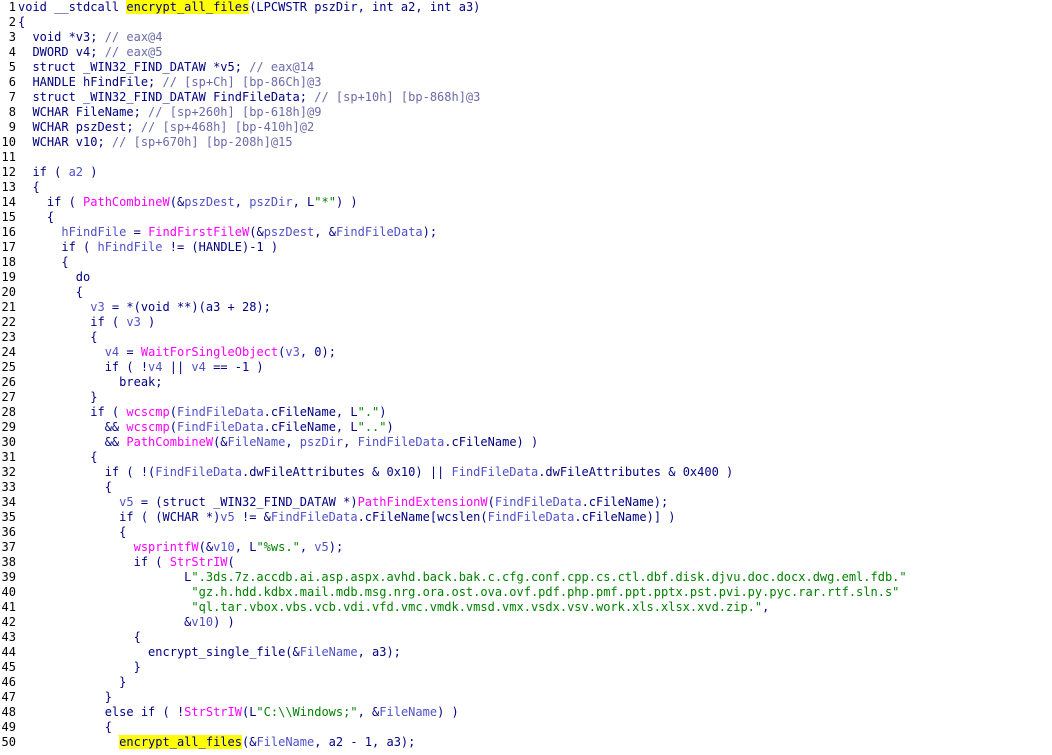 This screenshot has height=755, width=1052. I want to click on line-number: 28, so click(8, 412).